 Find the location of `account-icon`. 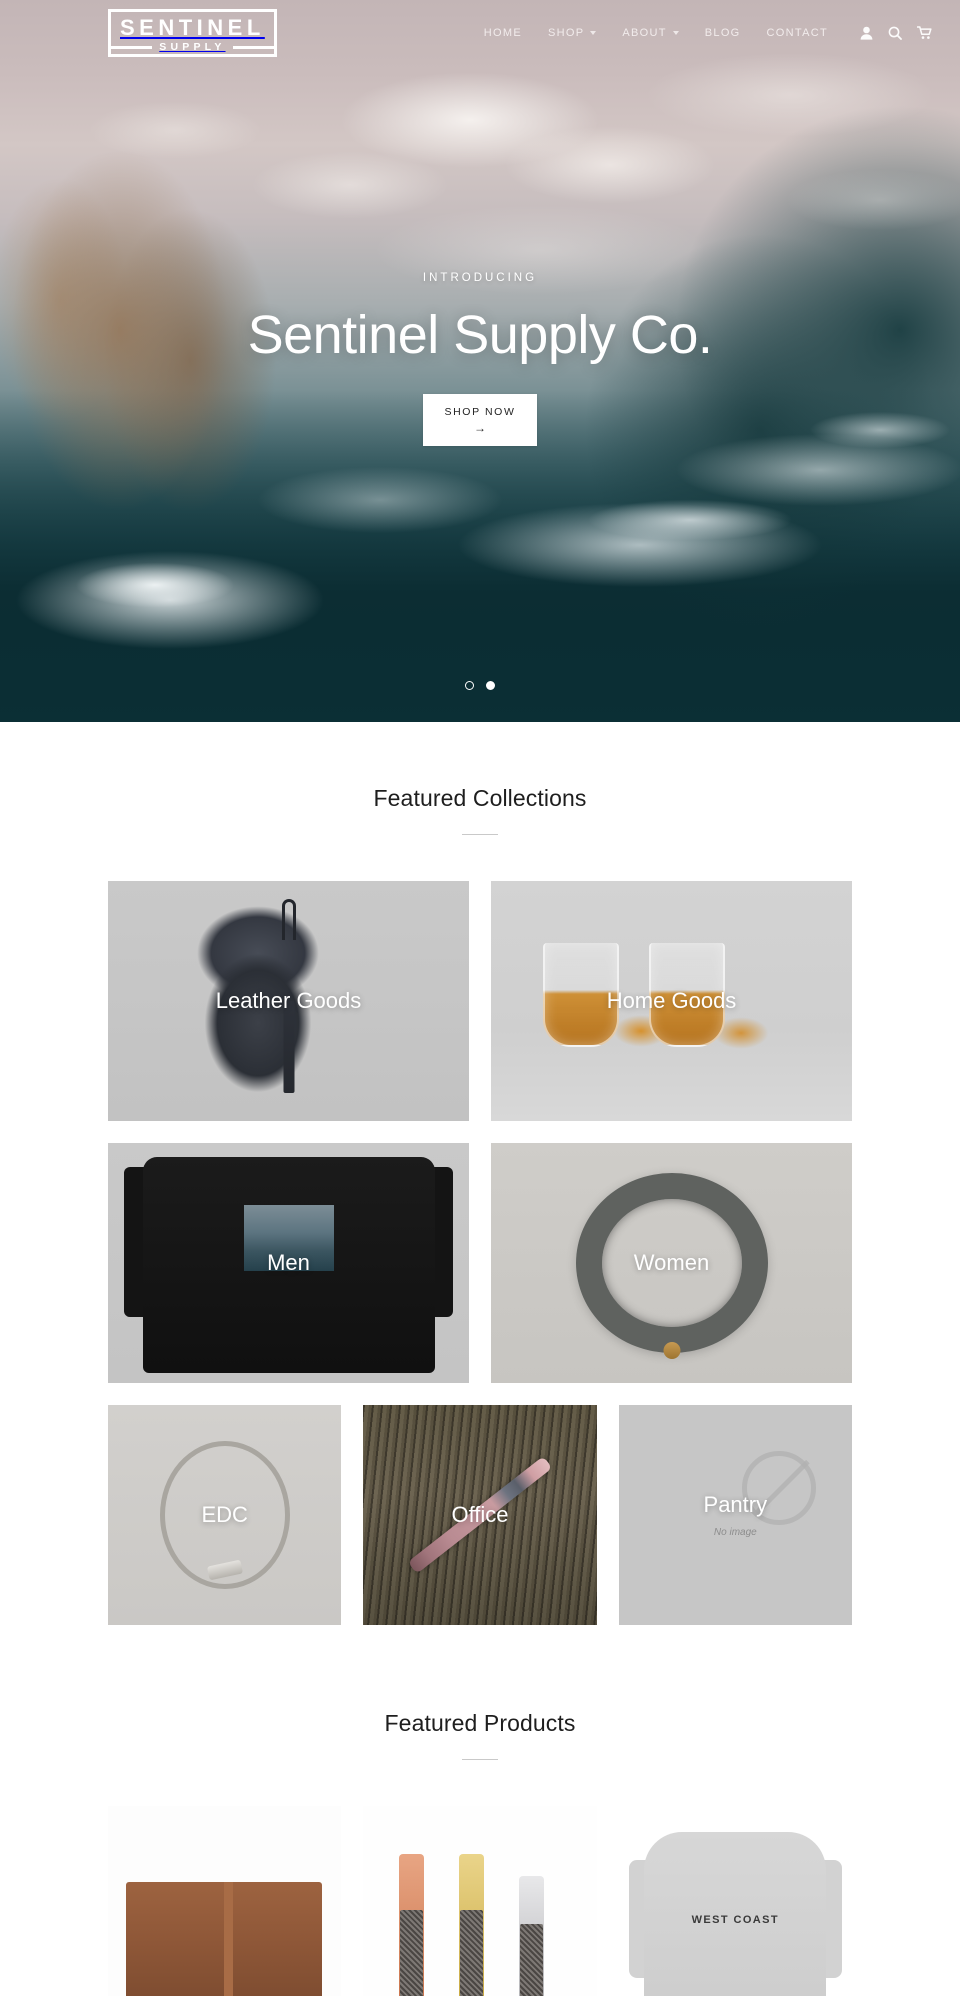

account-icon is located at coordinates (866, 33).